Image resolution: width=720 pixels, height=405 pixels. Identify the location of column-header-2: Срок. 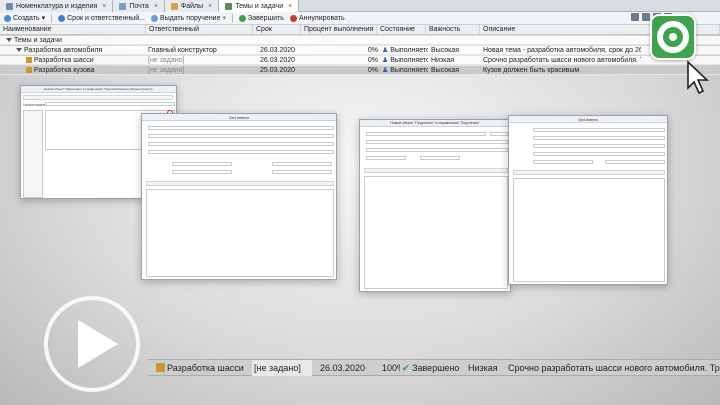
(277, 30).